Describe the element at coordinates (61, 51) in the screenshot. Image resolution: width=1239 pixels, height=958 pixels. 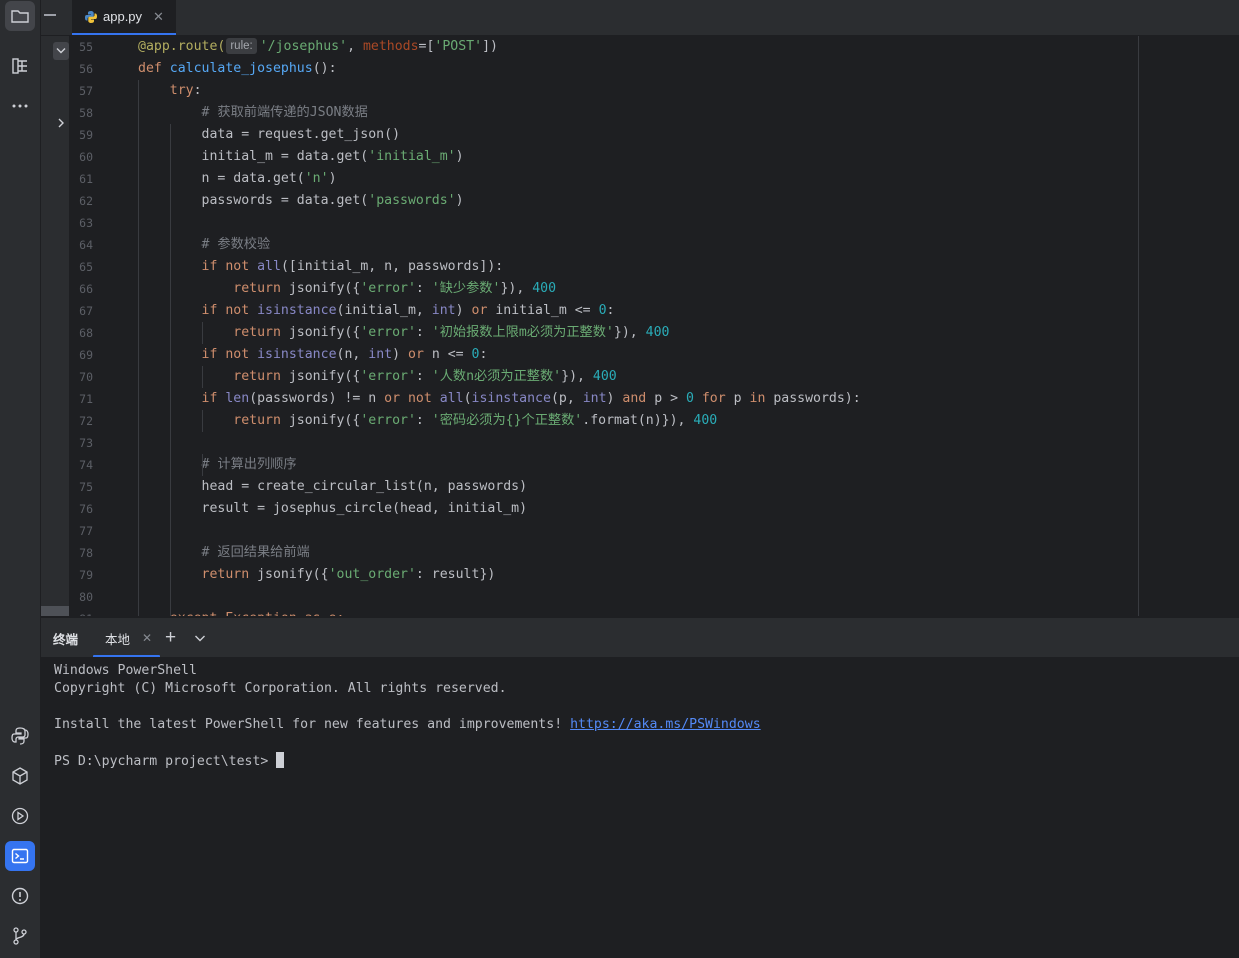
I see `collapse-chevron-icon` at that location.